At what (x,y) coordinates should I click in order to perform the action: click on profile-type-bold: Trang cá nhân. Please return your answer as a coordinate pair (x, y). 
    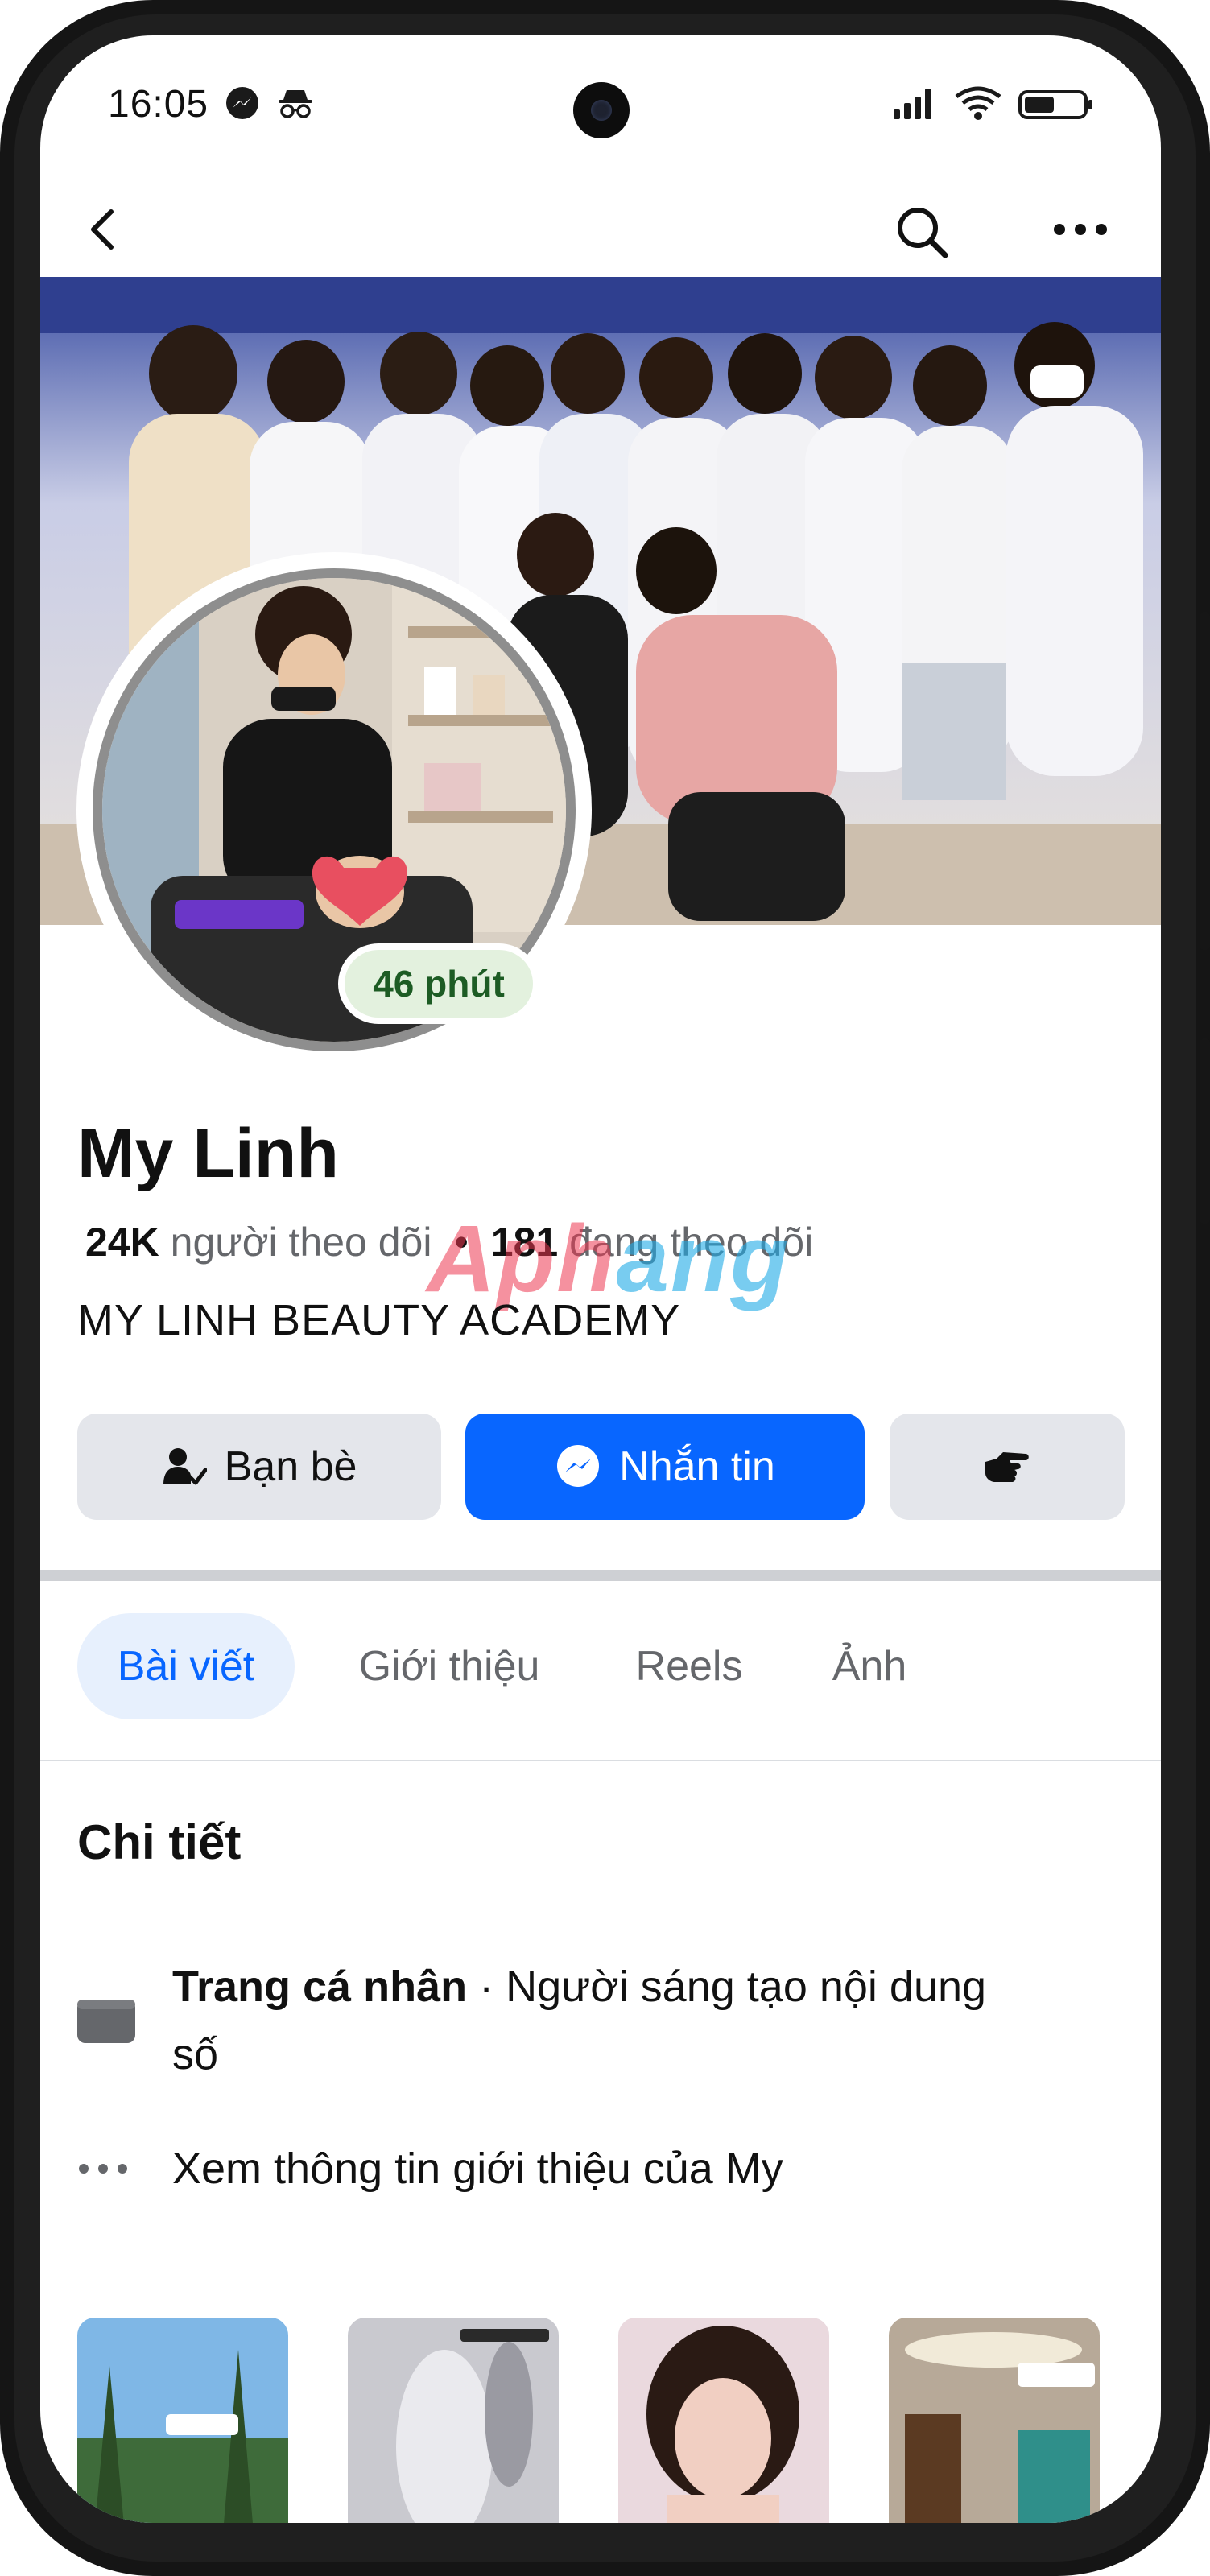
    Looking at the image, I should click on (320, 1987).